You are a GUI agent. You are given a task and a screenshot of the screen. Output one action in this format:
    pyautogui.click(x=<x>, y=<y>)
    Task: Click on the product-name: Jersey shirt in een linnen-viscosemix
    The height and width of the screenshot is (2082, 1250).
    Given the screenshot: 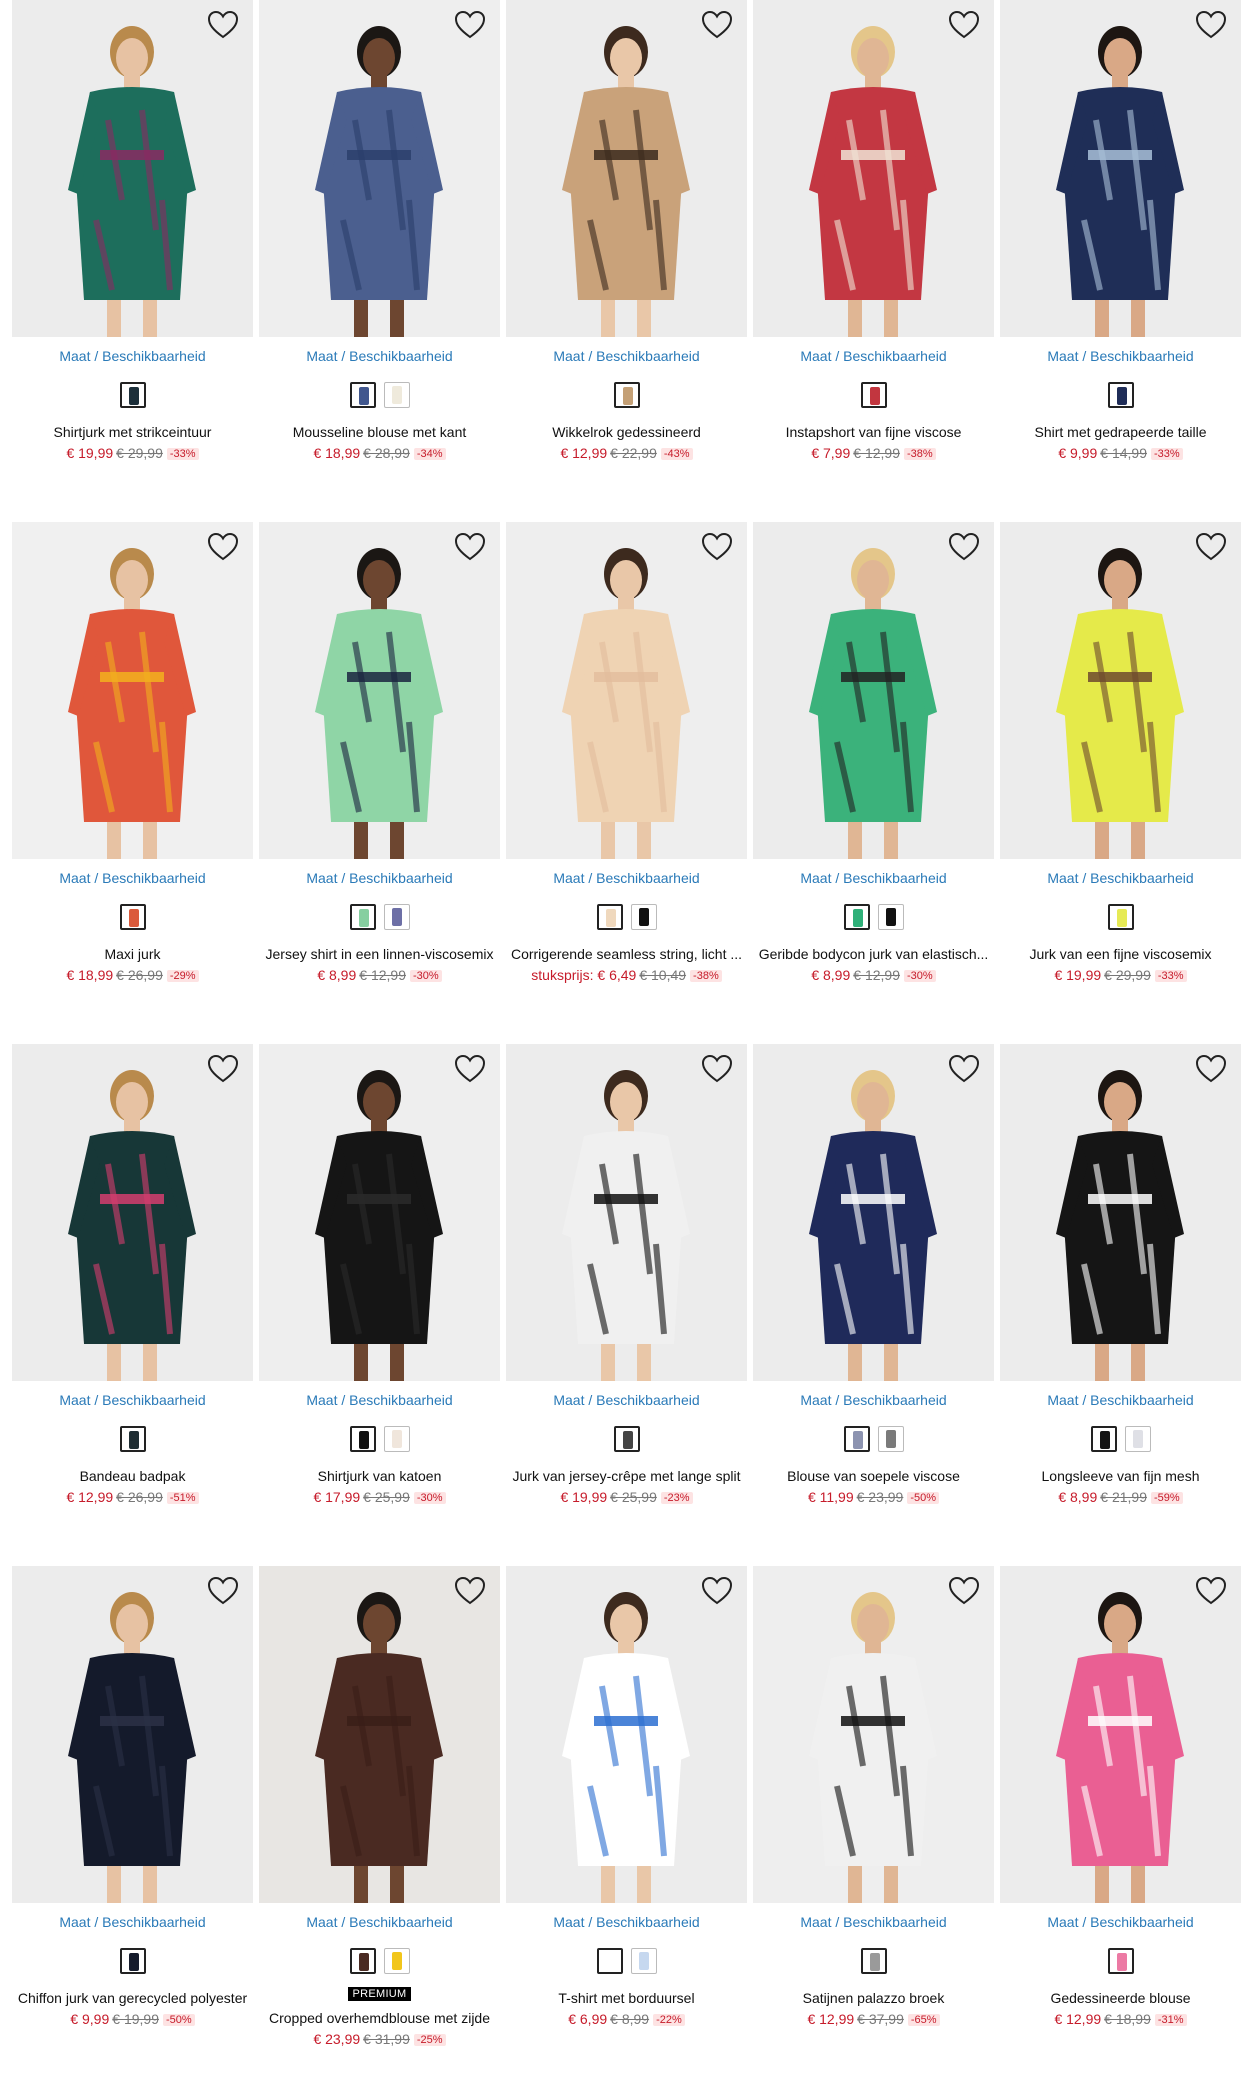 What is the action you would take?
    pyautogui.click(x=379, y=954)
    